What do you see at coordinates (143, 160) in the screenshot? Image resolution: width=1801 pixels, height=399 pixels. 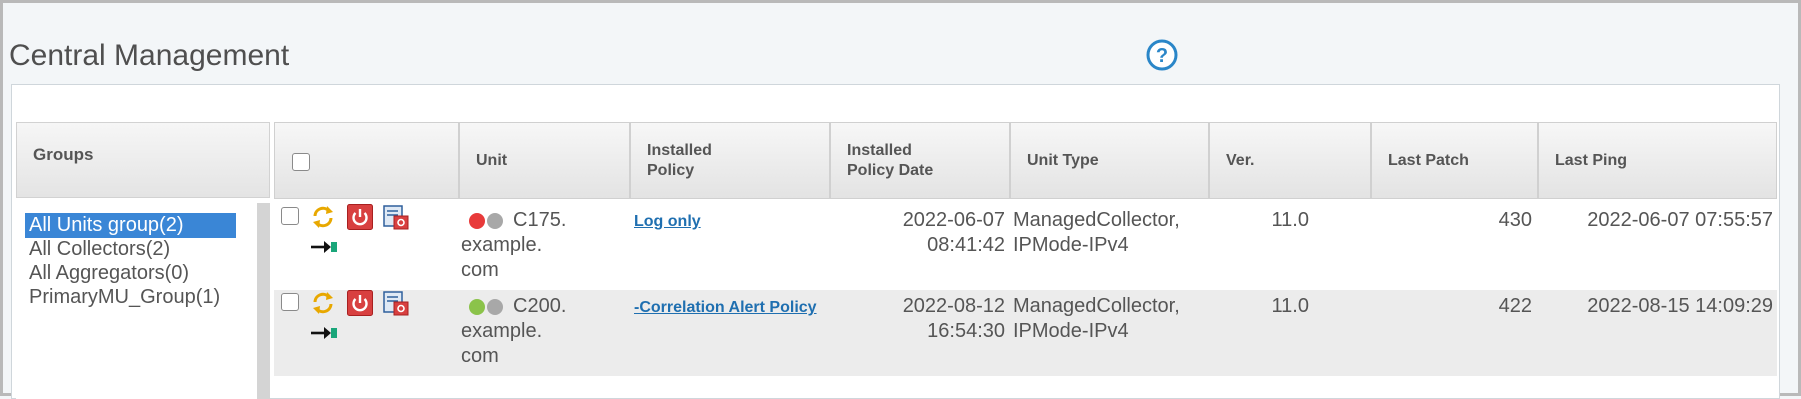 I see `groups-header: Groups` at bounding box center [143, 160].